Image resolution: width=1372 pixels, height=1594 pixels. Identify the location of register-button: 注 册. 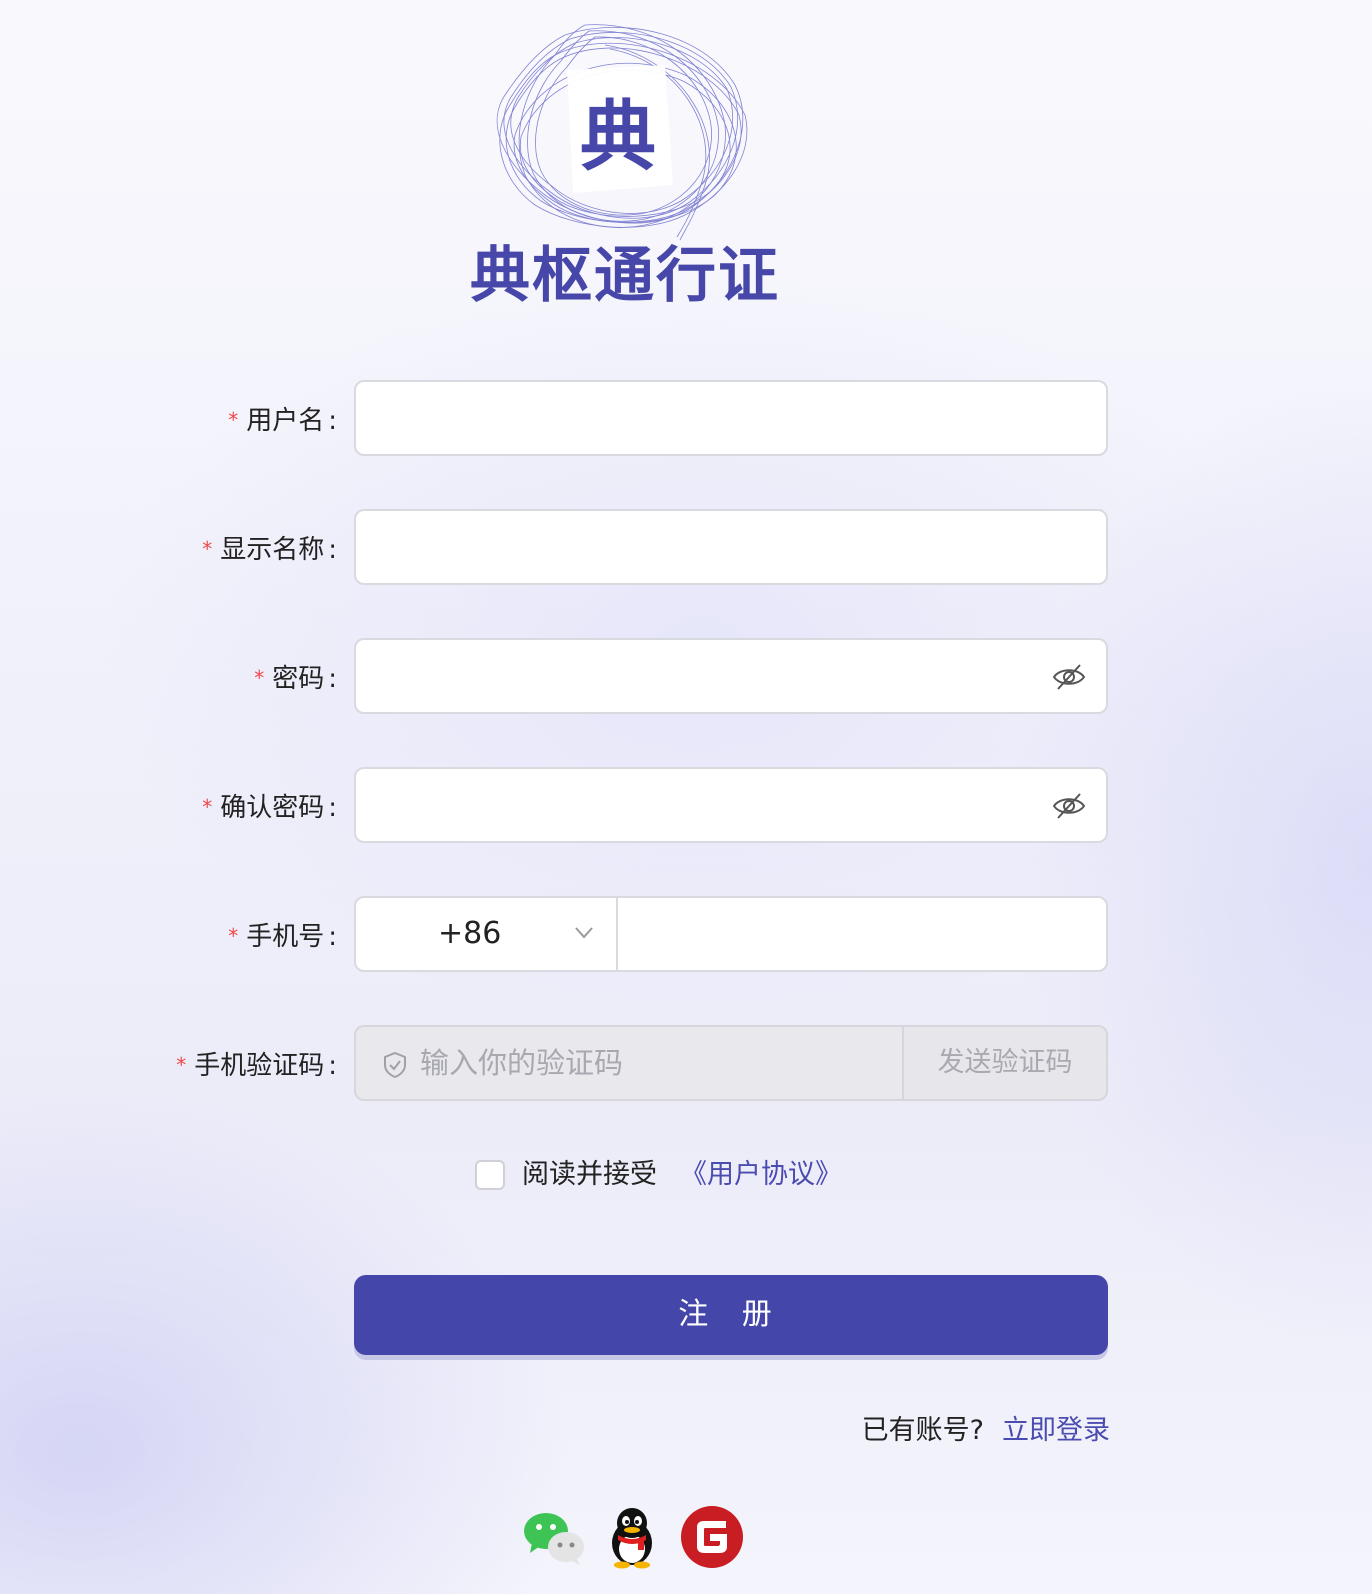
(731, 1315).